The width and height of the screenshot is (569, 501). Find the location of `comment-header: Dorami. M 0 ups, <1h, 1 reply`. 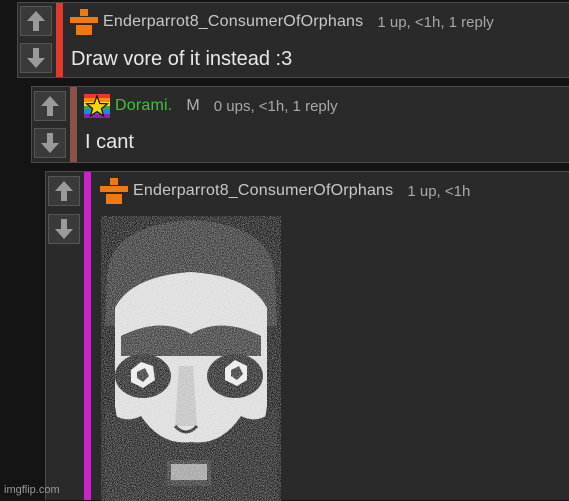

comment-header: Dorami. M 0 ups, <1h, 1 reply is located at coordinates (210, 106).